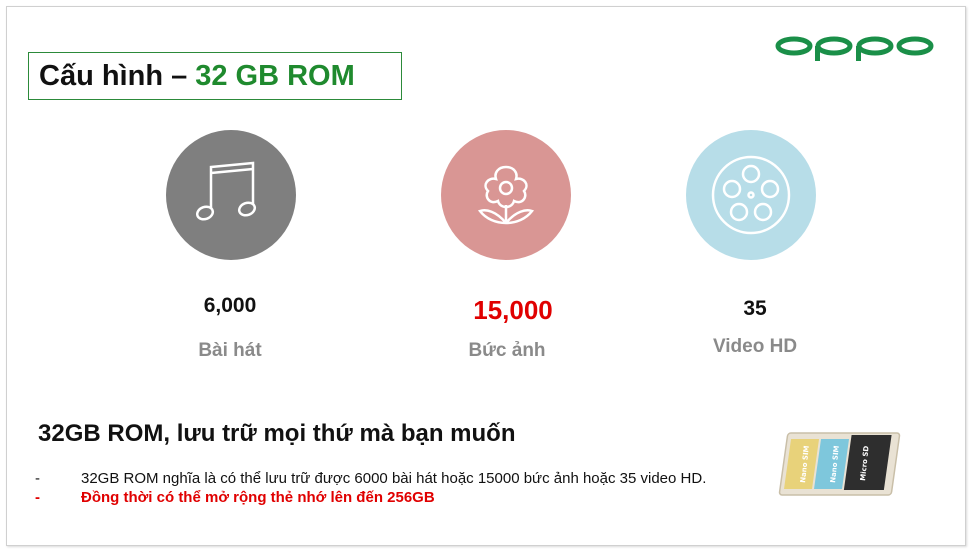 The height and width of the screenshot is (552, 972). I want to click on flower-icon, so click(506, 195).